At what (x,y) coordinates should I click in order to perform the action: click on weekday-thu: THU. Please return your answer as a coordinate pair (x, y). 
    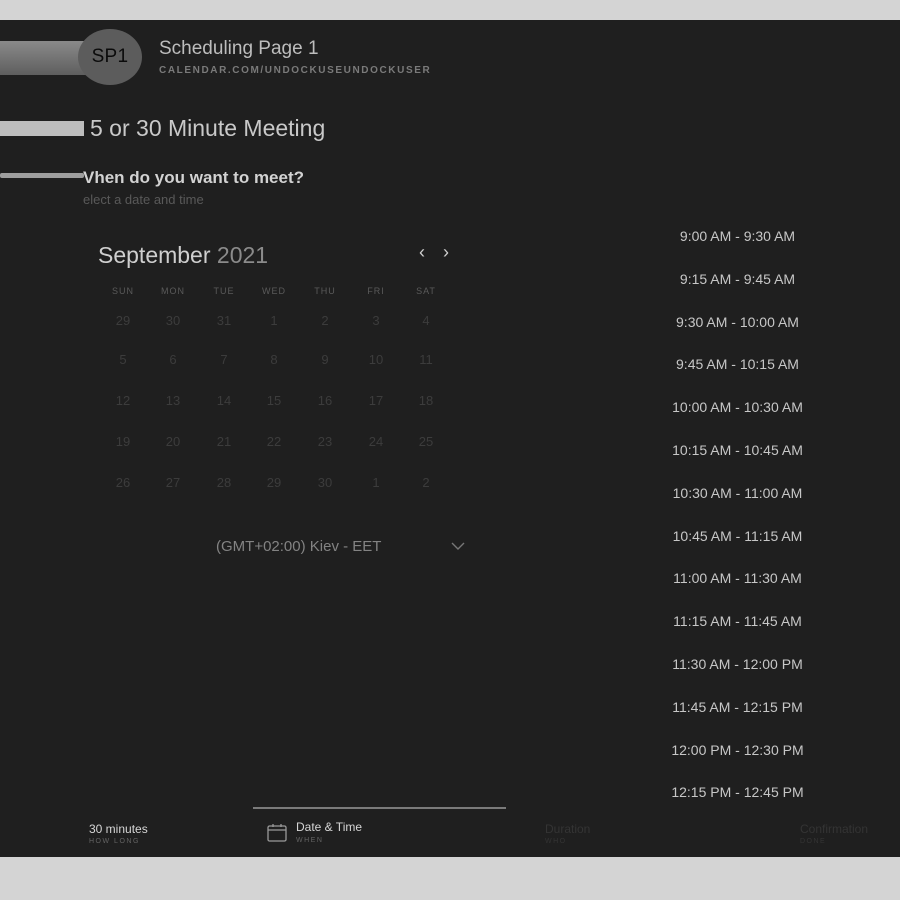
    Looking at the image, I should click on (325, 291).